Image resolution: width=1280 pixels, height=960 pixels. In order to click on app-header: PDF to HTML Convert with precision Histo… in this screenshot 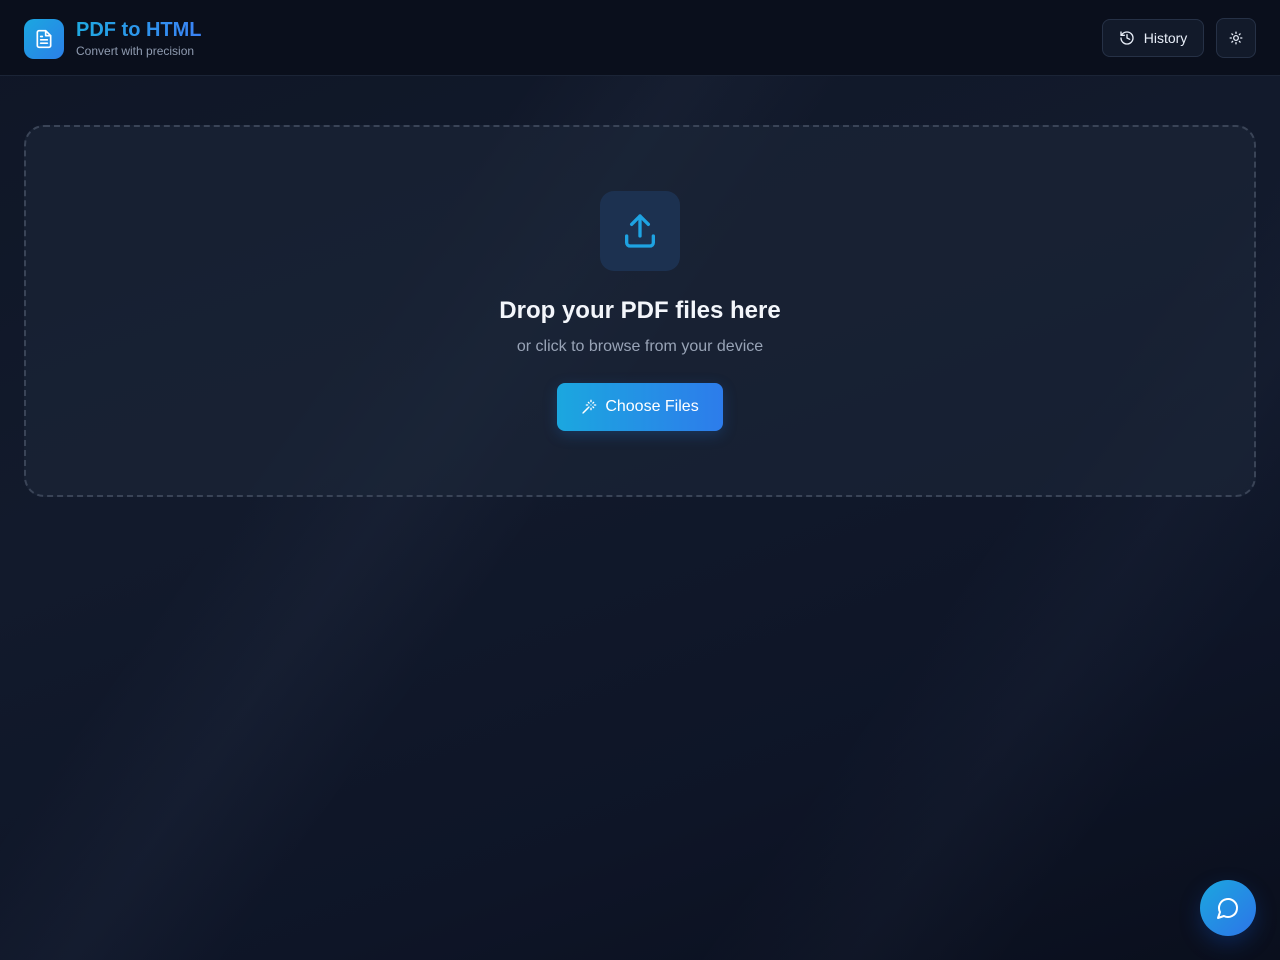, I will do `click(640, 38)`.